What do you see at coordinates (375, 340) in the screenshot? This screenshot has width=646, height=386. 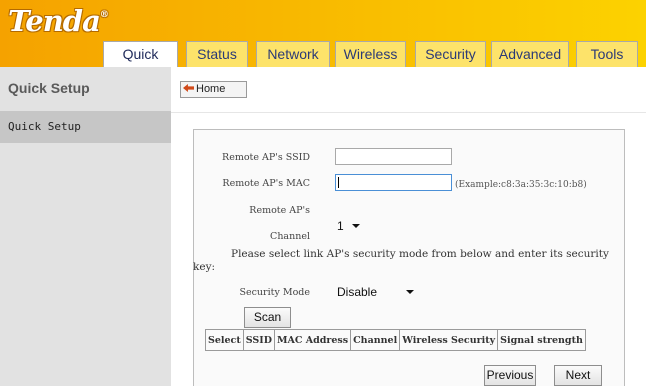 I see `col-channel: Channel` at bounding box center [375, 340].